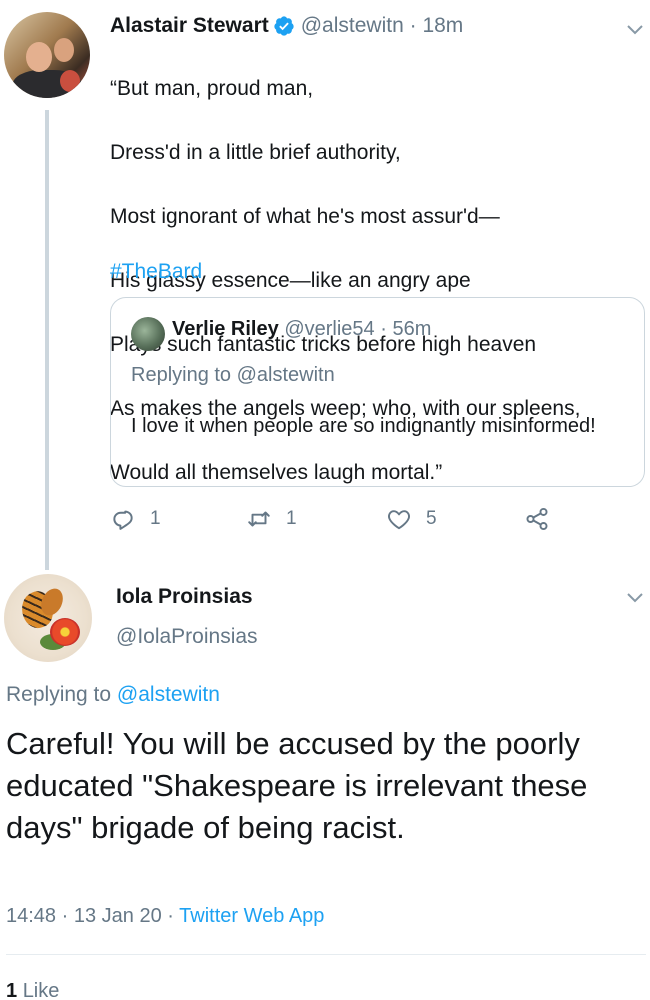 The width and height of the screenshot is (650, 1000). I want to click on author-handle: @alstewitn · 18m, so click(382, 26).